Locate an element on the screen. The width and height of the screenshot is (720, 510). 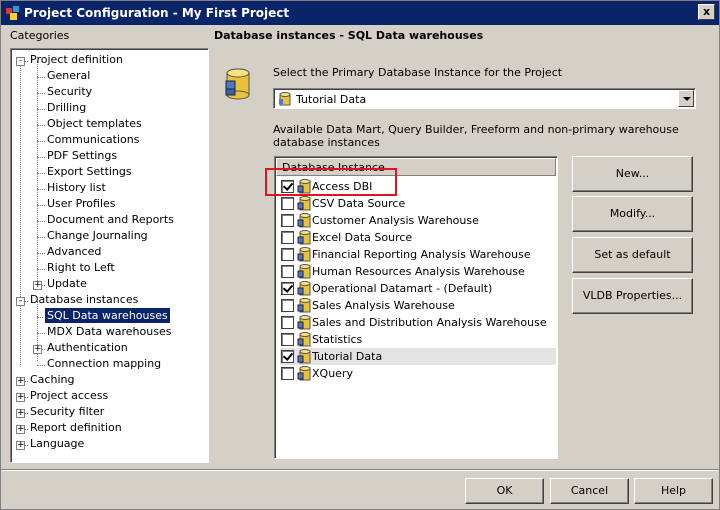
tree-item: Object templates is located at coordinates (94, 125).